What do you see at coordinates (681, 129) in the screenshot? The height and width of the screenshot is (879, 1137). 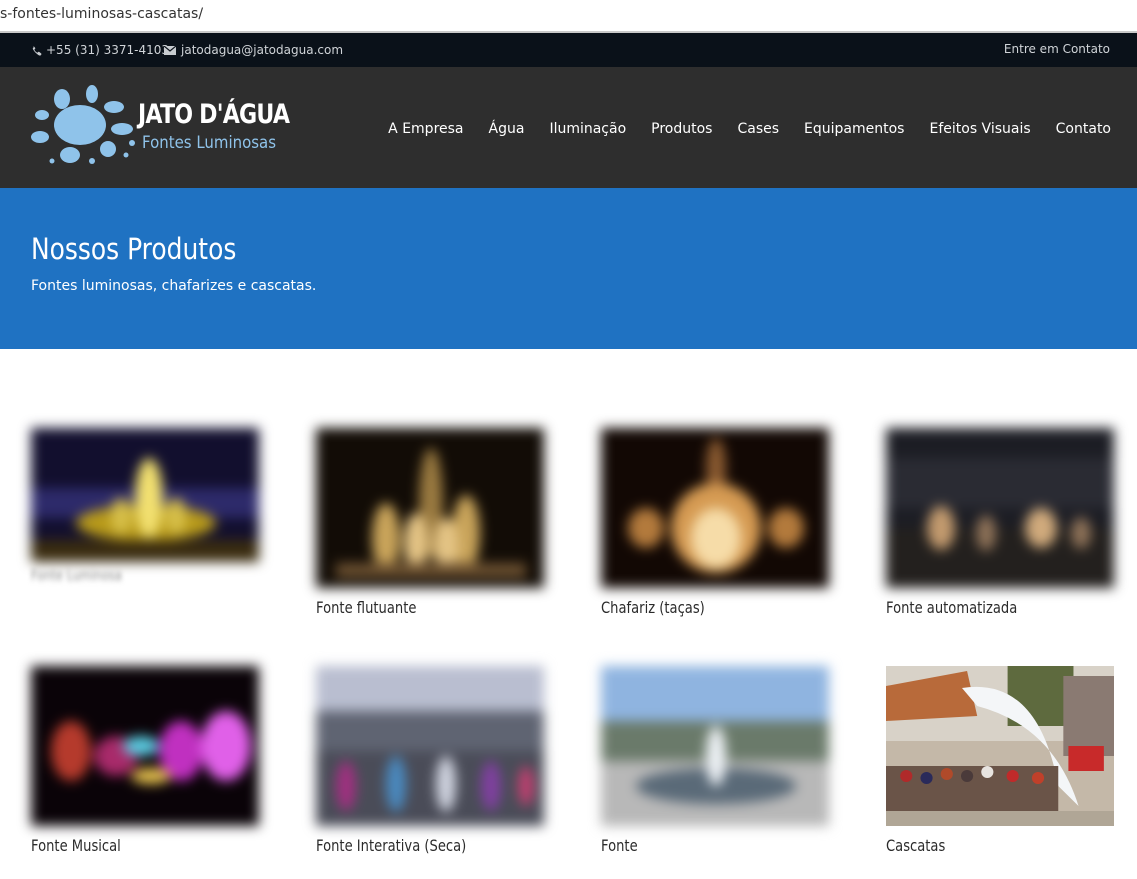 I see `nav-item-produtos: Produtos` at bounding box center [681, 129].